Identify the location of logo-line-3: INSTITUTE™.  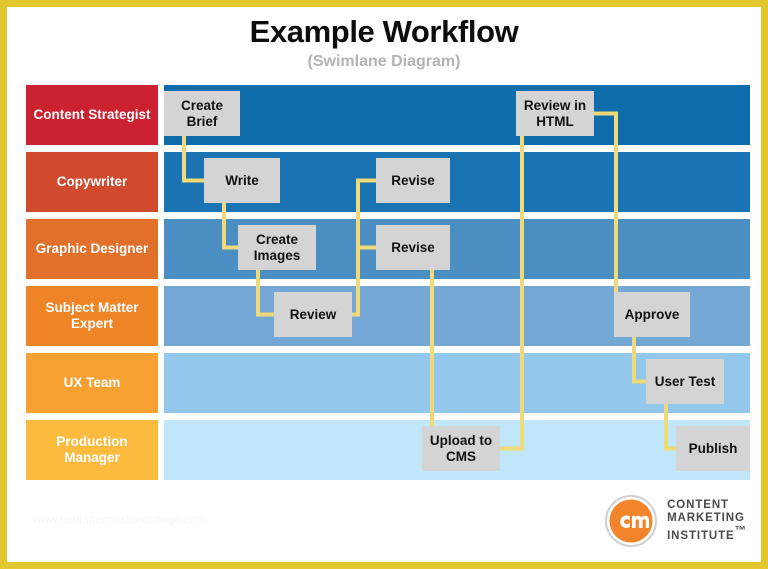
(707, 534).